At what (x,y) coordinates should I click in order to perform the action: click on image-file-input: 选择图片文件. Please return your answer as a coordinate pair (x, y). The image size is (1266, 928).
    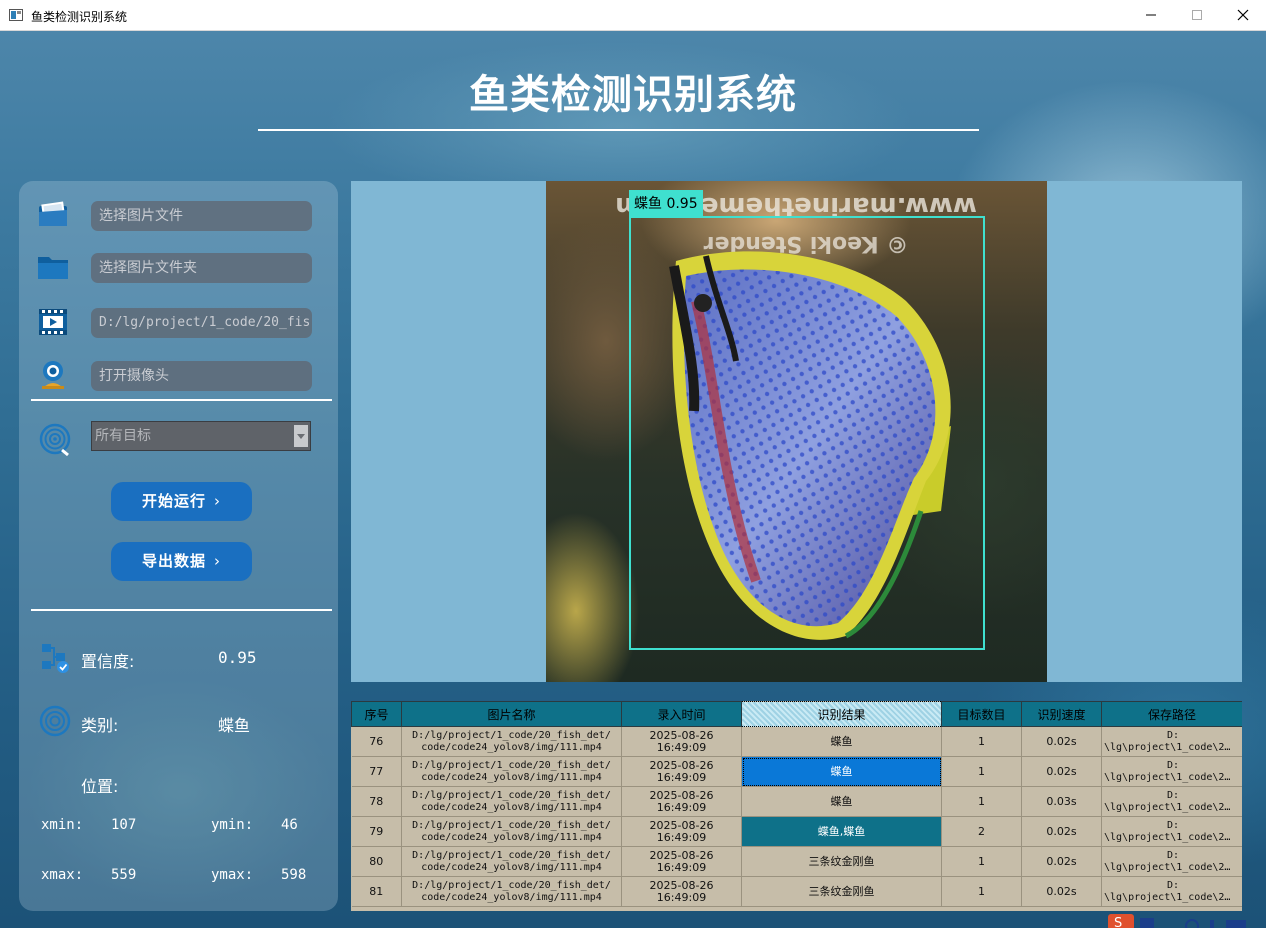
    Looking at the image, I should click on (201, 216).